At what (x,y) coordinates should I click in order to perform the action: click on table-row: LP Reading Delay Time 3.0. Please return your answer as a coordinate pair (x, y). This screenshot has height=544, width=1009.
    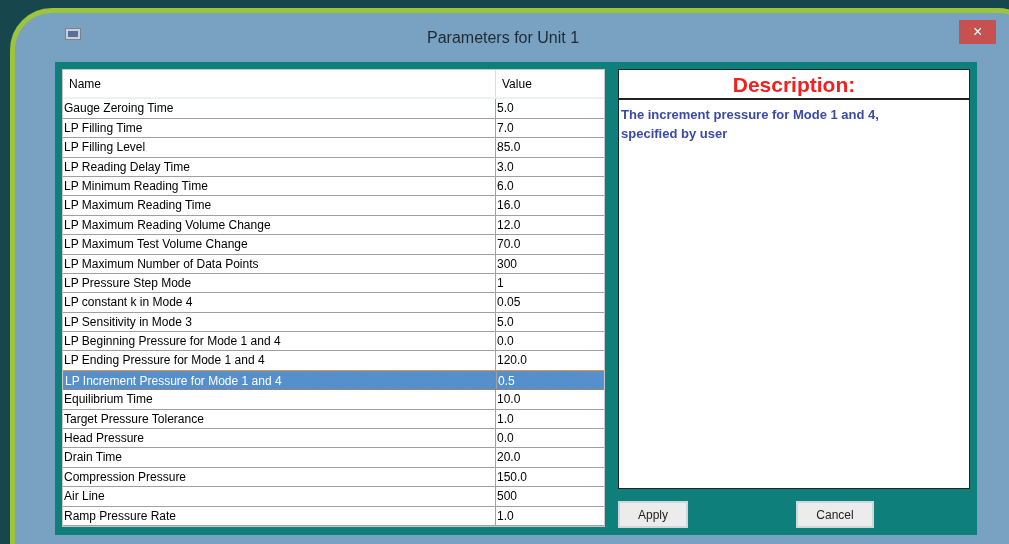
    Looking at the image, I should click on (333, 167).